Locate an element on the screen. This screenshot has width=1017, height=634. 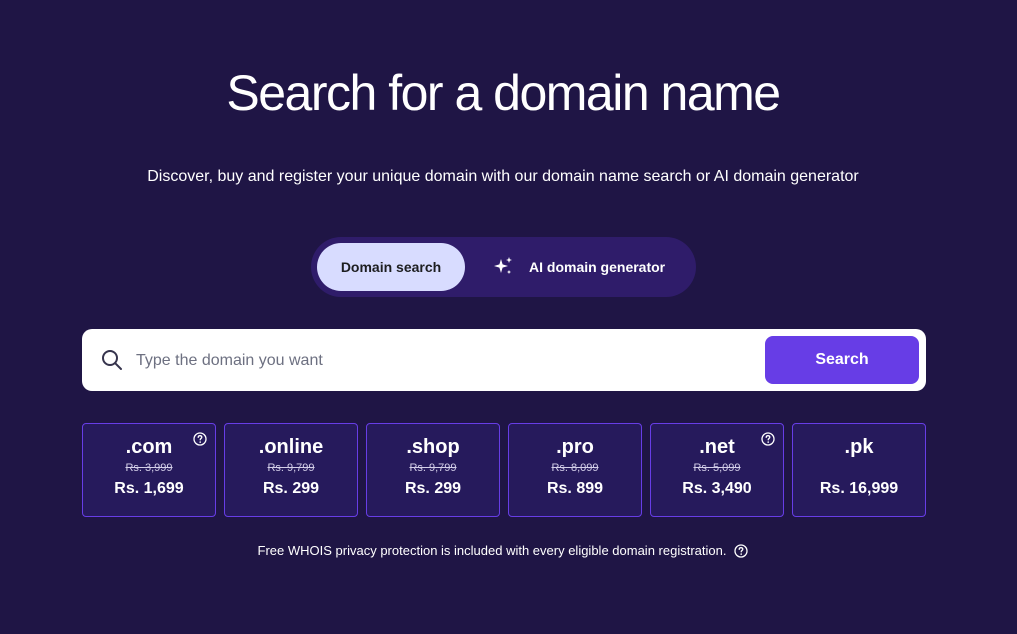
tld-card-online: .online Rs. 9,799 Rs. 299 is located at coordinates (291, 470).